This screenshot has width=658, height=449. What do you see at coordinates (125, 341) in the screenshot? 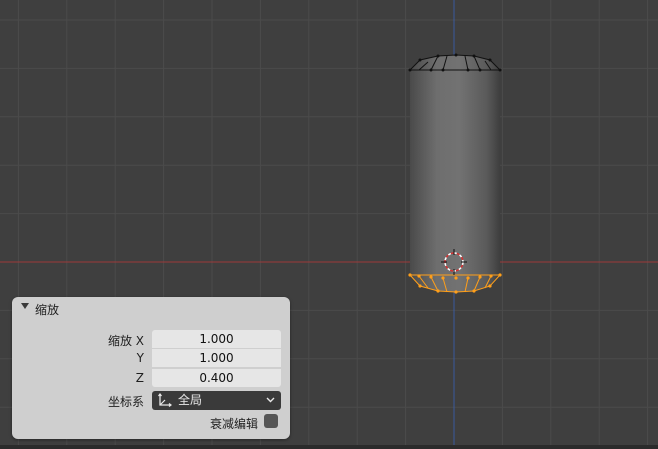
I see `scale-x-label: 缩放 X` at bounding box center [125, 341].